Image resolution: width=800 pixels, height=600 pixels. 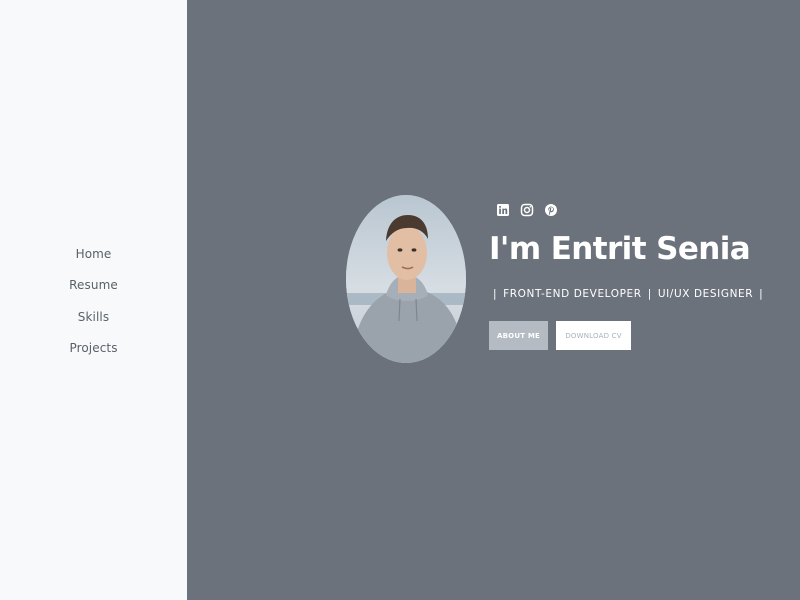 I want to click on profile-photo, so click(x=406, y=279).